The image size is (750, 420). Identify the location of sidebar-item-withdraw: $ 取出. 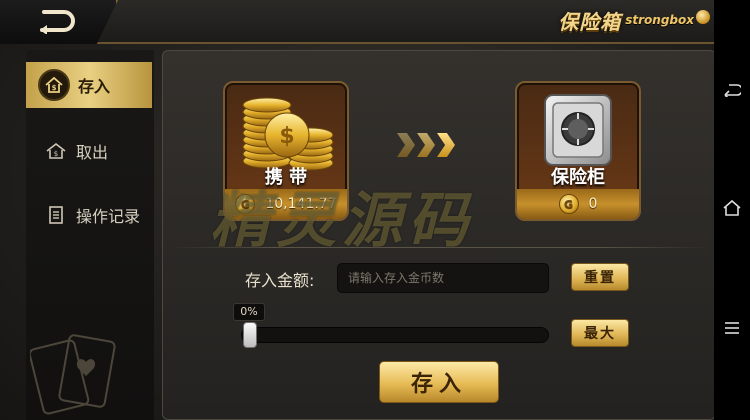
(89, 151).